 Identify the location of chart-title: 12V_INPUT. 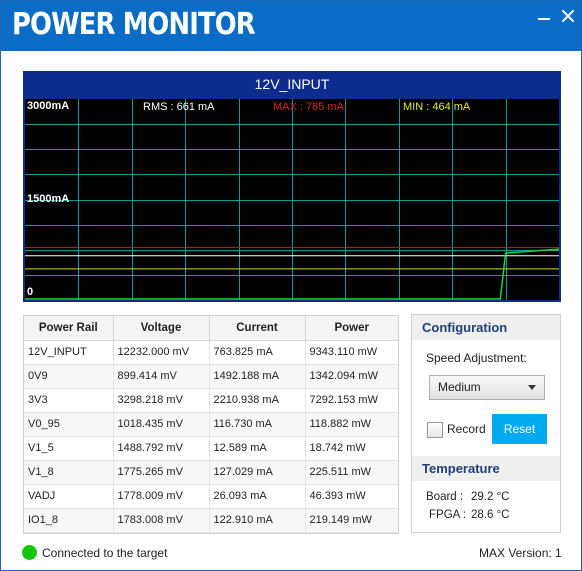
(292, 84).